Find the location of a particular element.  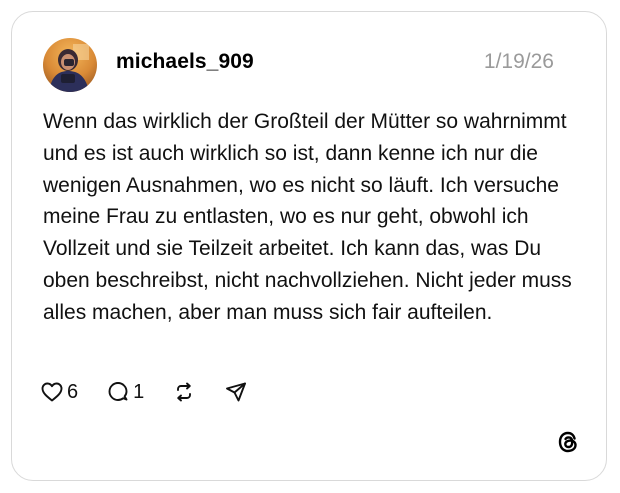

send-icon is located at coordinates (236, 392).